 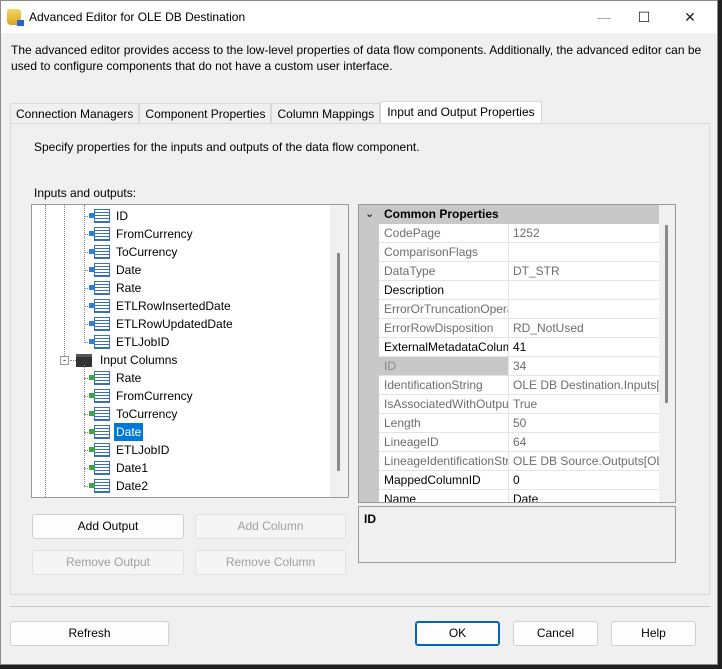 What do you see at coordinates (270, 562) in the screenshot?
I see `remove-column-button: Remove Column` at bounding box center [270, 562].